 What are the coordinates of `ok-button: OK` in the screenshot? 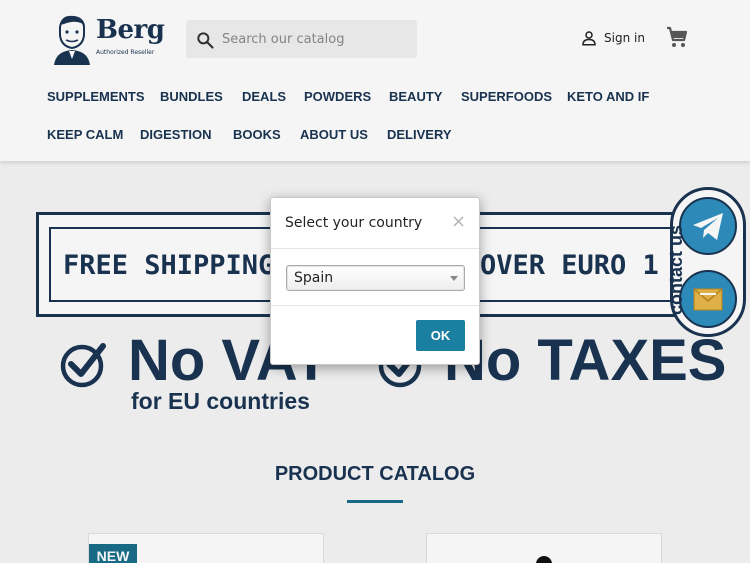 It's located at (440, 335).